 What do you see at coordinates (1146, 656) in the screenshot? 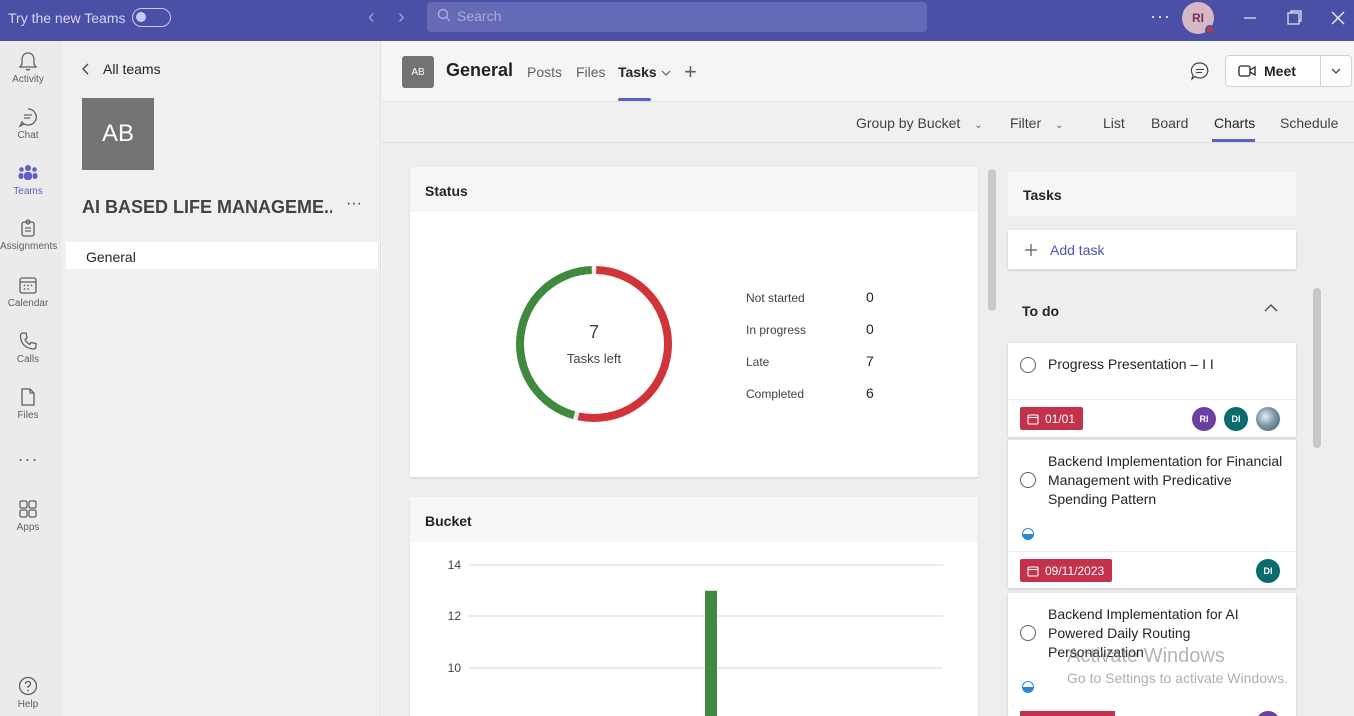
I see `windows-activation-title: Activate Windows` at bounding box center [1146, 656].